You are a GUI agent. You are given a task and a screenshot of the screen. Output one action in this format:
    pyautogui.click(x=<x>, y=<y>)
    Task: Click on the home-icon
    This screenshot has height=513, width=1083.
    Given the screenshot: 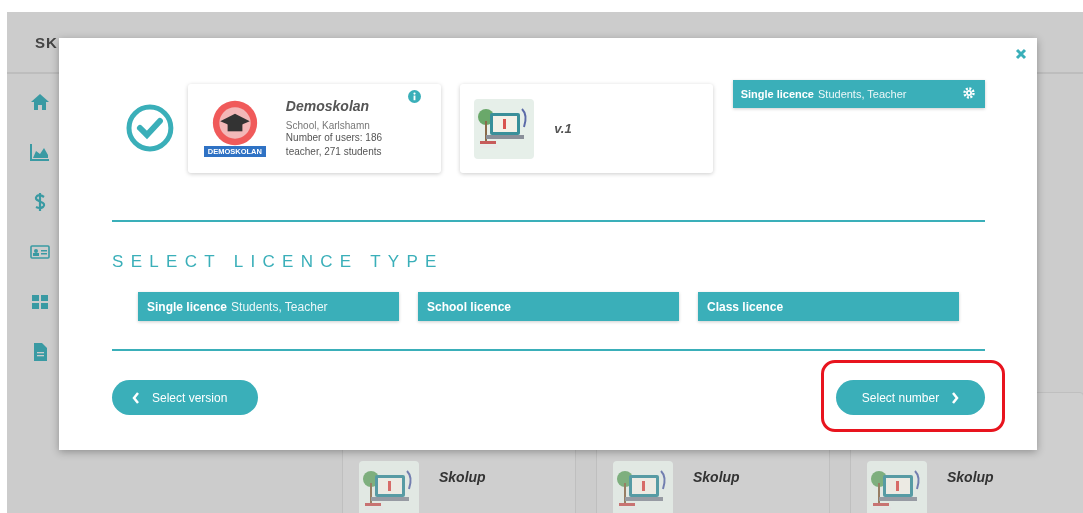 What is the action you would take?
    pyautogui.click(x=39, y=102)
    